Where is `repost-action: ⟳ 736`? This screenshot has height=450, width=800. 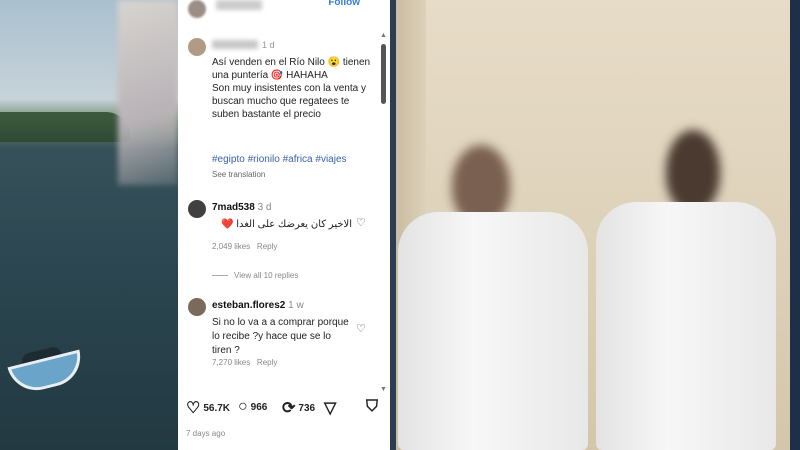
repost-action: ⟳ 736 is located at coordinates (298, 408).